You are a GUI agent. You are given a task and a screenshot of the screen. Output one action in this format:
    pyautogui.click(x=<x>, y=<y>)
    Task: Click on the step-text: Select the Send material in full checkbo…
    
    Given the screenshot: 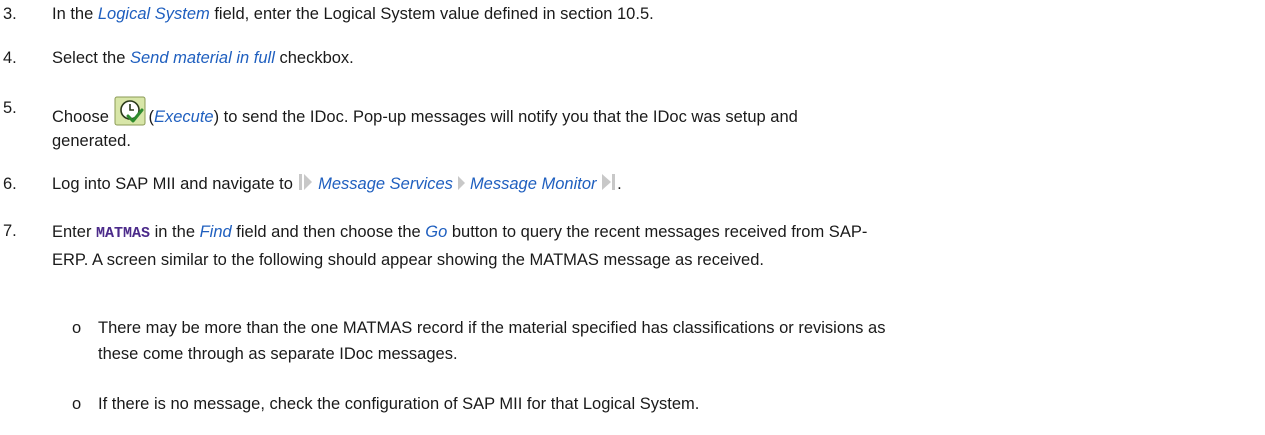 What is the action you would take?
    pyautogui.click(x=652, y=58)
    